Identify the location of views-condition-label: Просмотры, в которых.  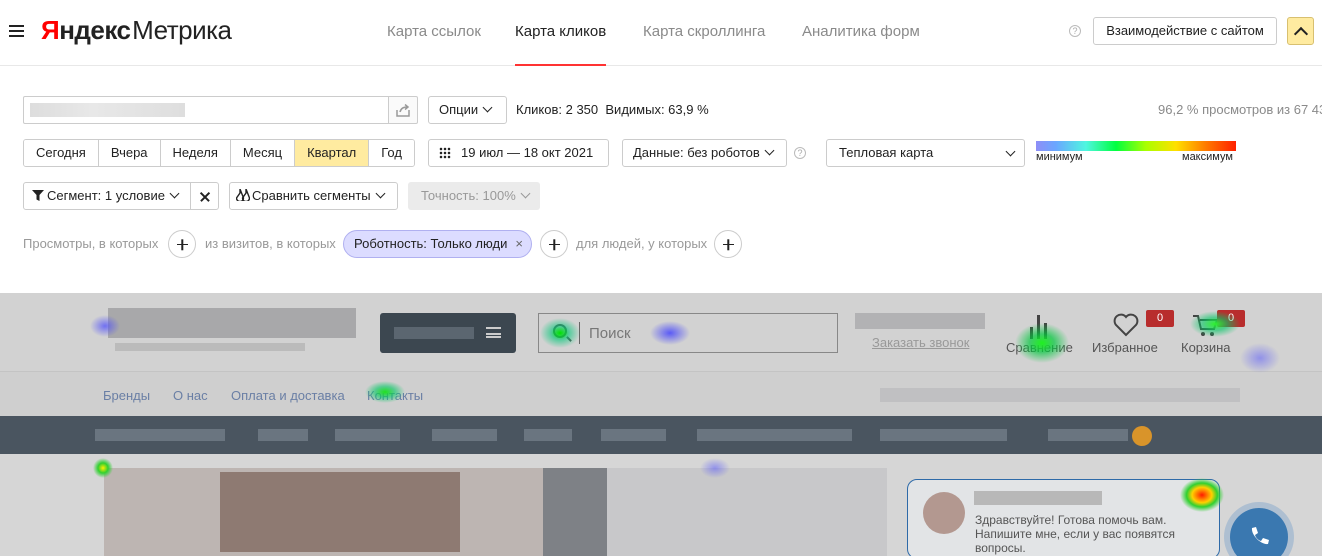
(91, 243).